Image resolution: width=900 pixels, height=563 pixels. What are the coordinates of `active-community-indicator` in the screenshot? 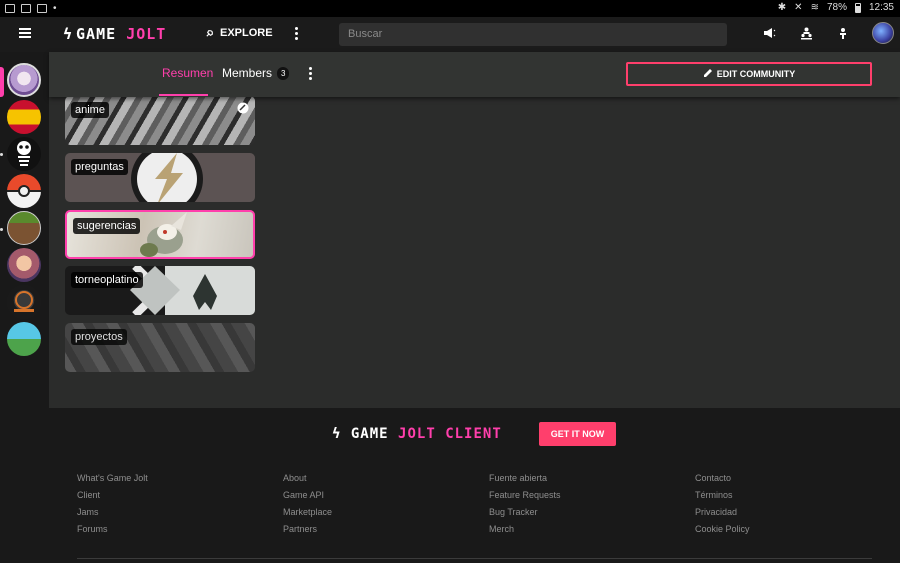 It's located at (2, 82).